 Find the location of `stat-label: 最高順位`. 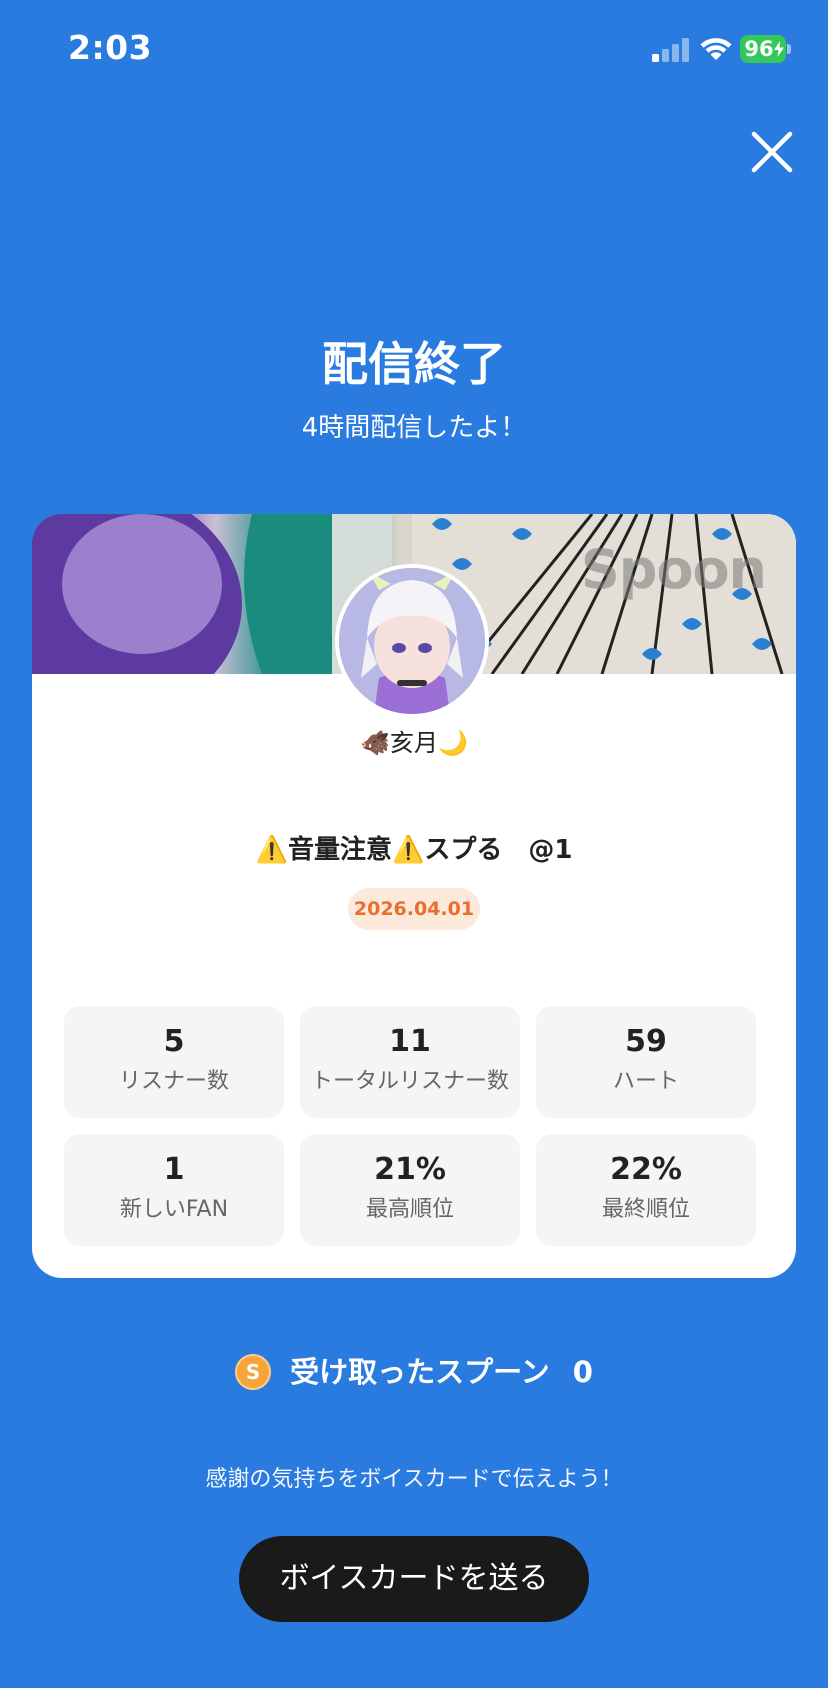

stat-label: 最高順位 is located at coordinates (409, 1209).